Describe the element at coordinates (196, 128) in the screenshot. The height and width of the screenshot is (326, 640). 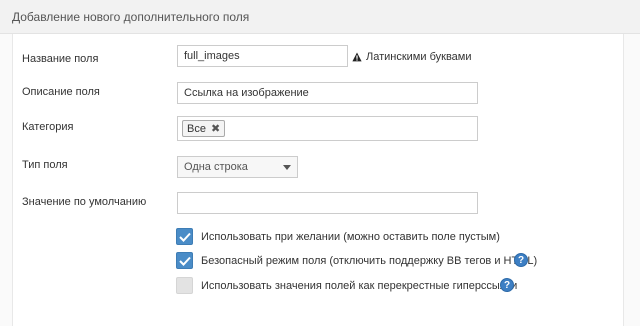
I see `category-tag-label: Все` at that location.